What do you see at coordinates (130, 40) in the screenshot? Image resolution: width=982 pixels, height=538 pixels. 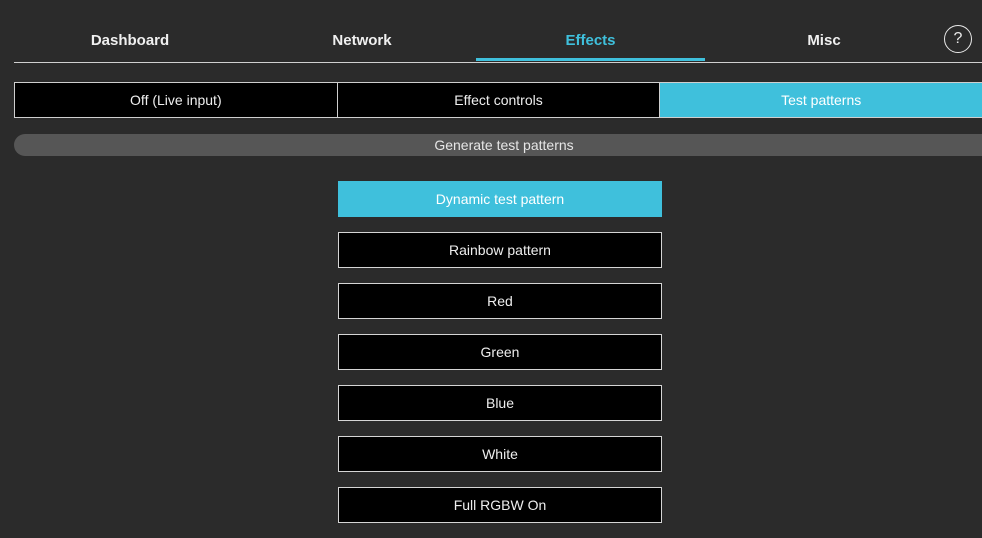 I see `tab-dashboard: Dashboard` at bounding box center [130, 40].